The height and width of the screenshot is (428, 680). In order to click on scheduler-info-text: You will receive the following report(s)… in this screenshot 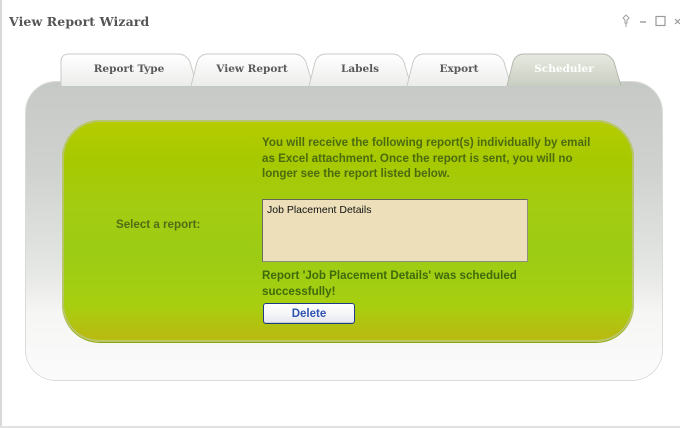, I will do `click(426, 158)`.